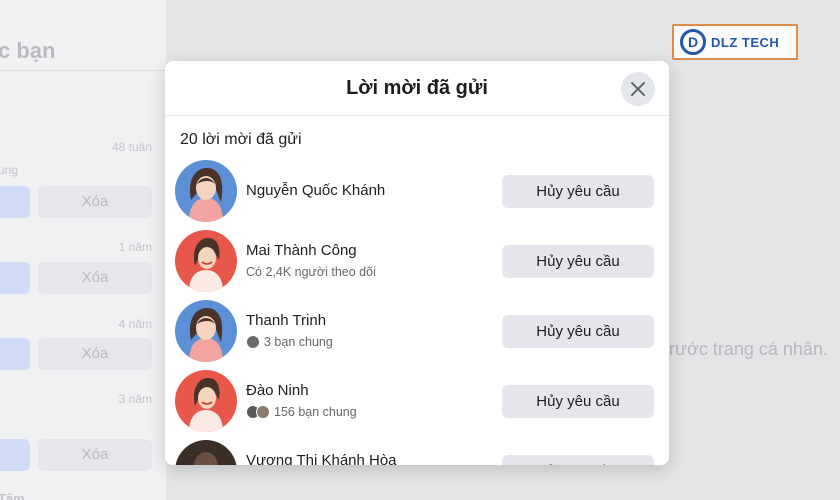 This screenshot has width=840, height=500. What do you see at coordinates (417, 193) in the screenshot?
I see `list-item: Nguyễn Quốc Khánh Hủy yêu cầu` at bounding box center [417, 193].